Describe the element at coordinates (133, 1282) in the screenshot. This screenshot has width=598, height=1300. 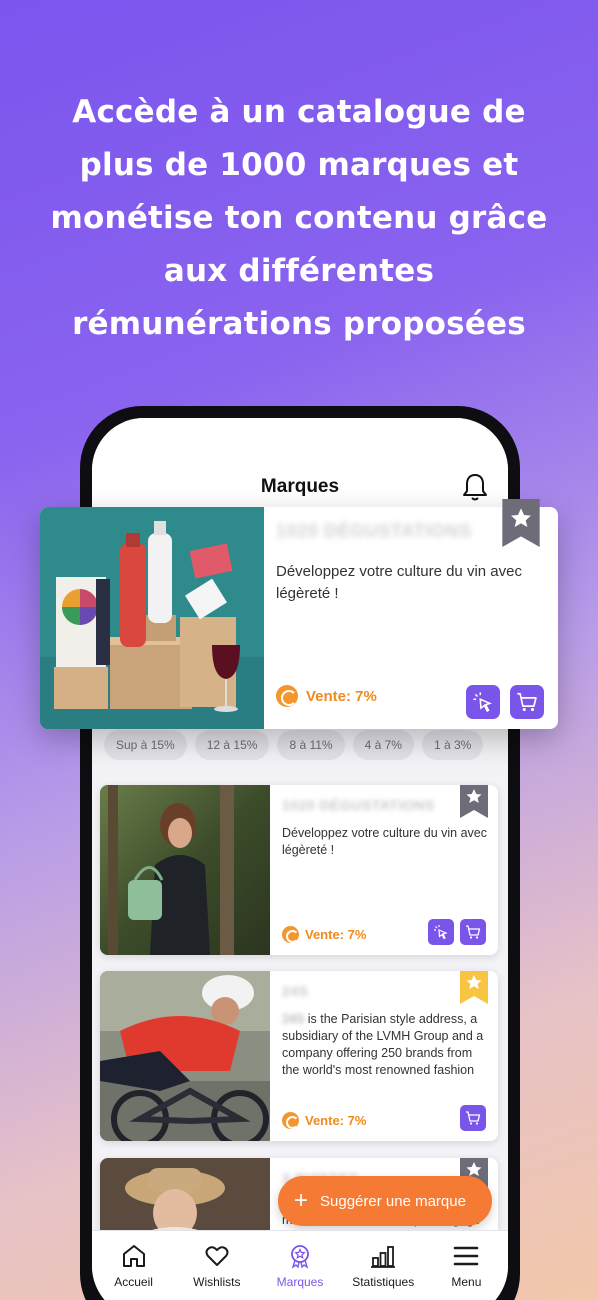
I see `tab-label: Accueil` at that location.